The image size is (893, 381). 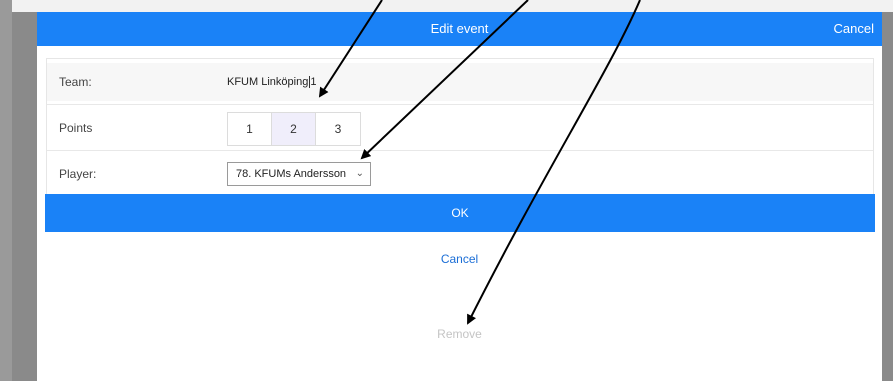 I want to click on player-selected-value: 78. KFUMs Andersson, so click(x=291, y=174).